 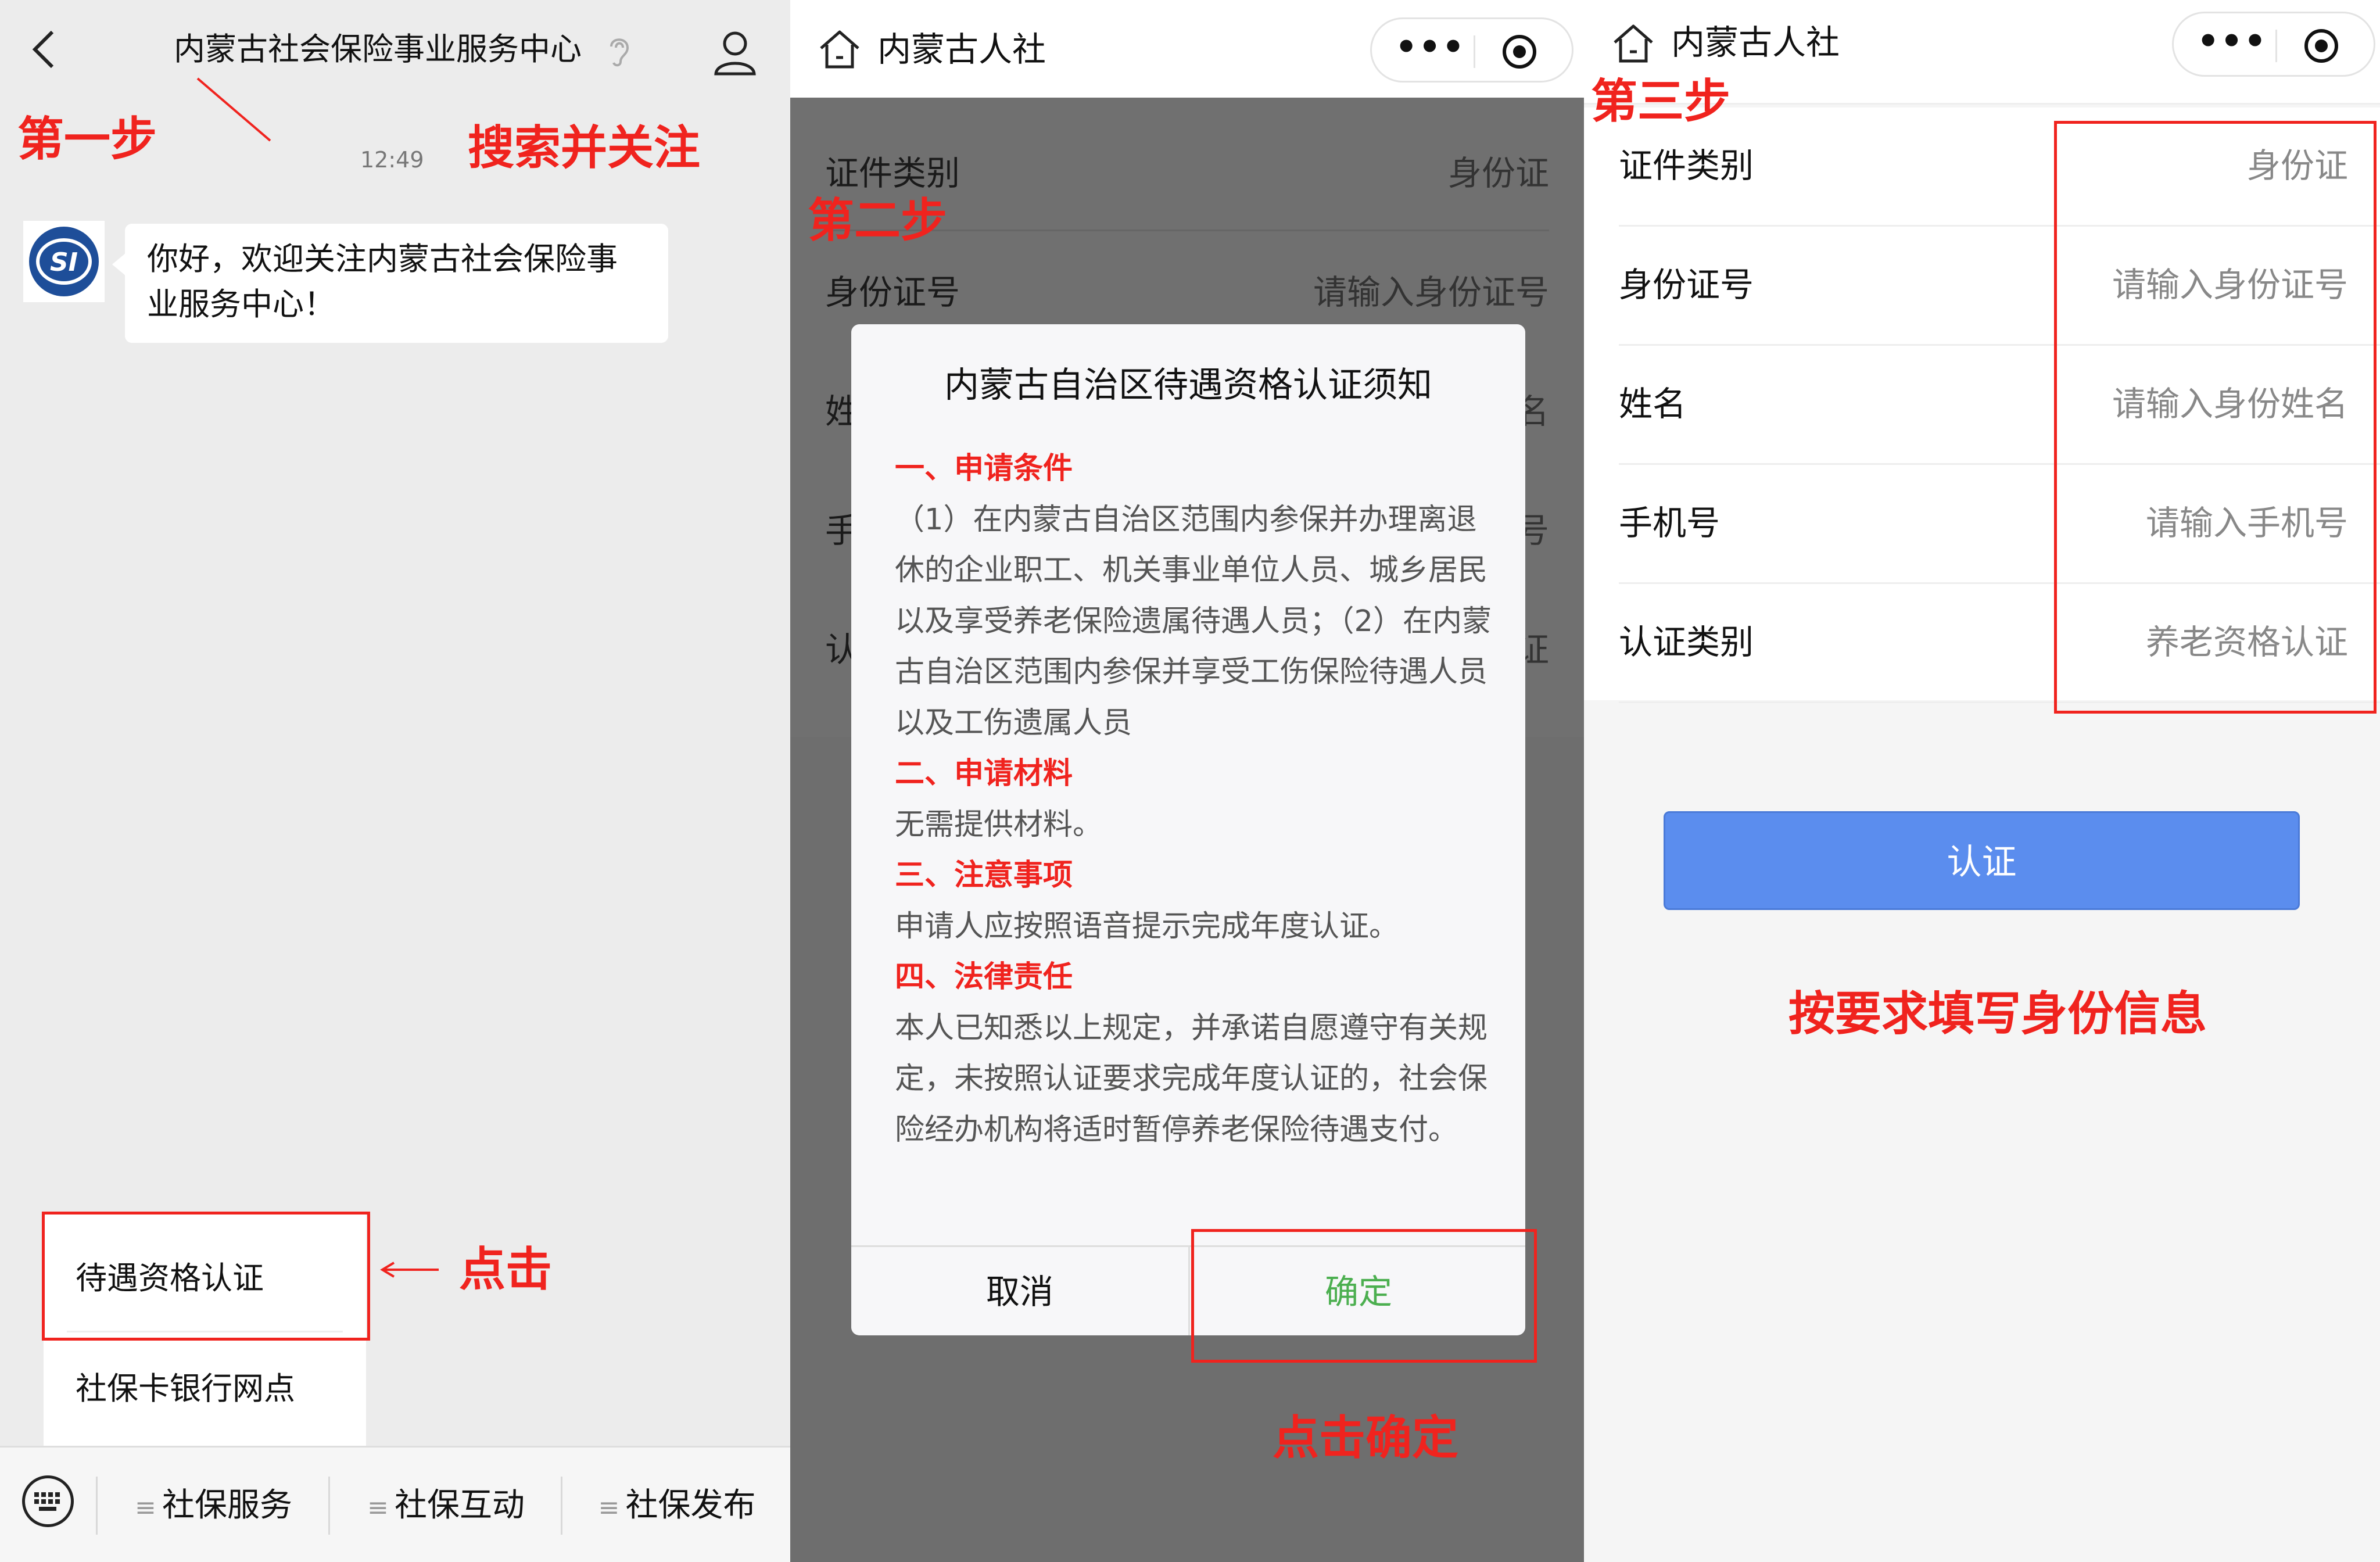 I want to click on menu-item-bank-outlets: 社保卡银行网点, so click(x=205, y=1389).